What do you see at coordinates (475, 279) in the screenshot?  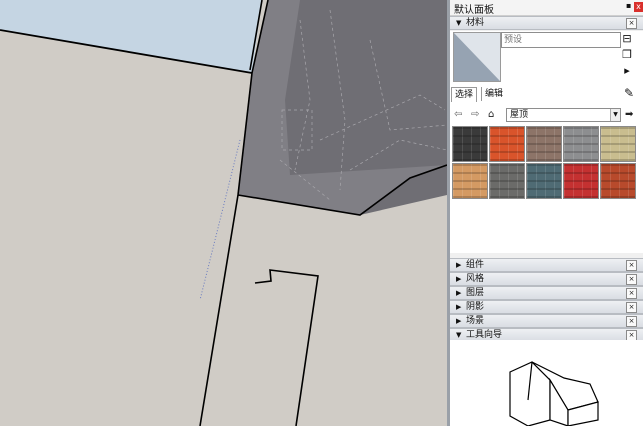 I see `section-label: 风格` at bounding box center [475, 279].